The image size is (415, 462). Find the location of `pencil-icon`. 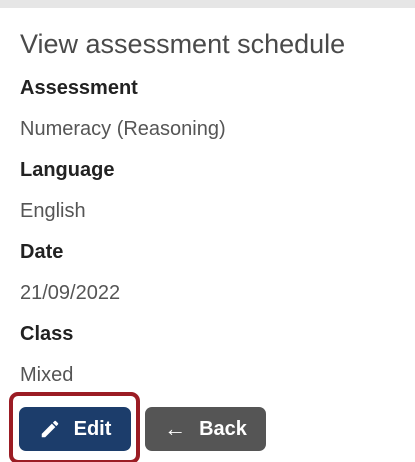

pencil-icon is located at coordinates (50, 429).